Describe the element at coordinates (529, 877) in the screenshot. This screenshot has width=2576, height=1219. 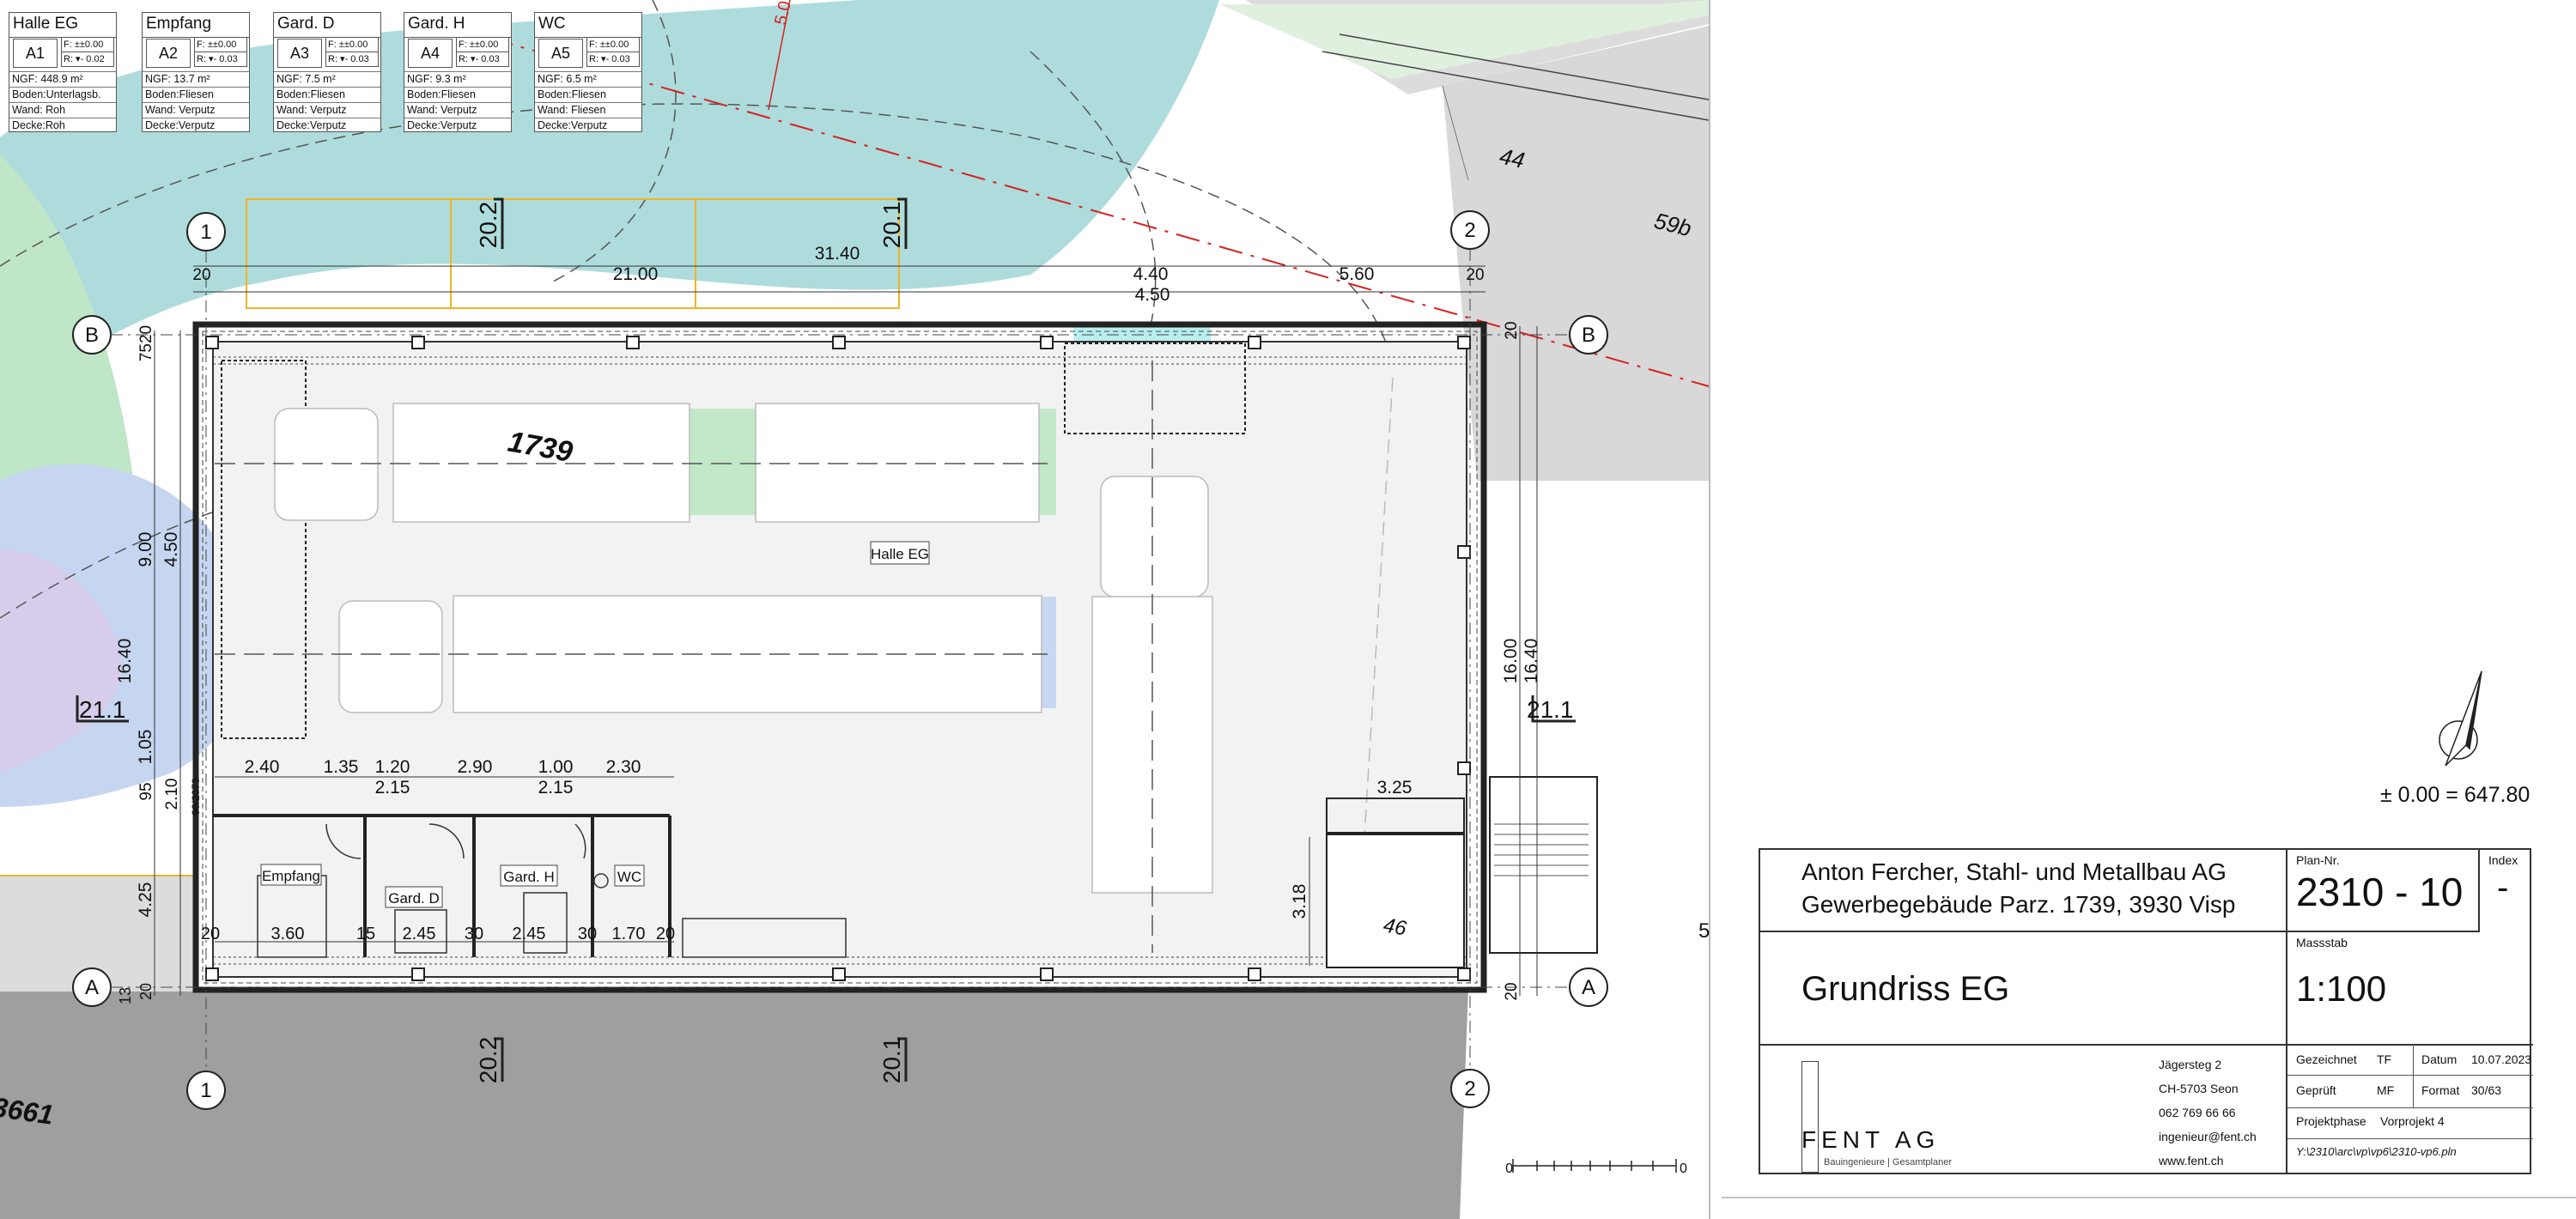
I see `room-label-gard-h: Gard. H` at that location.